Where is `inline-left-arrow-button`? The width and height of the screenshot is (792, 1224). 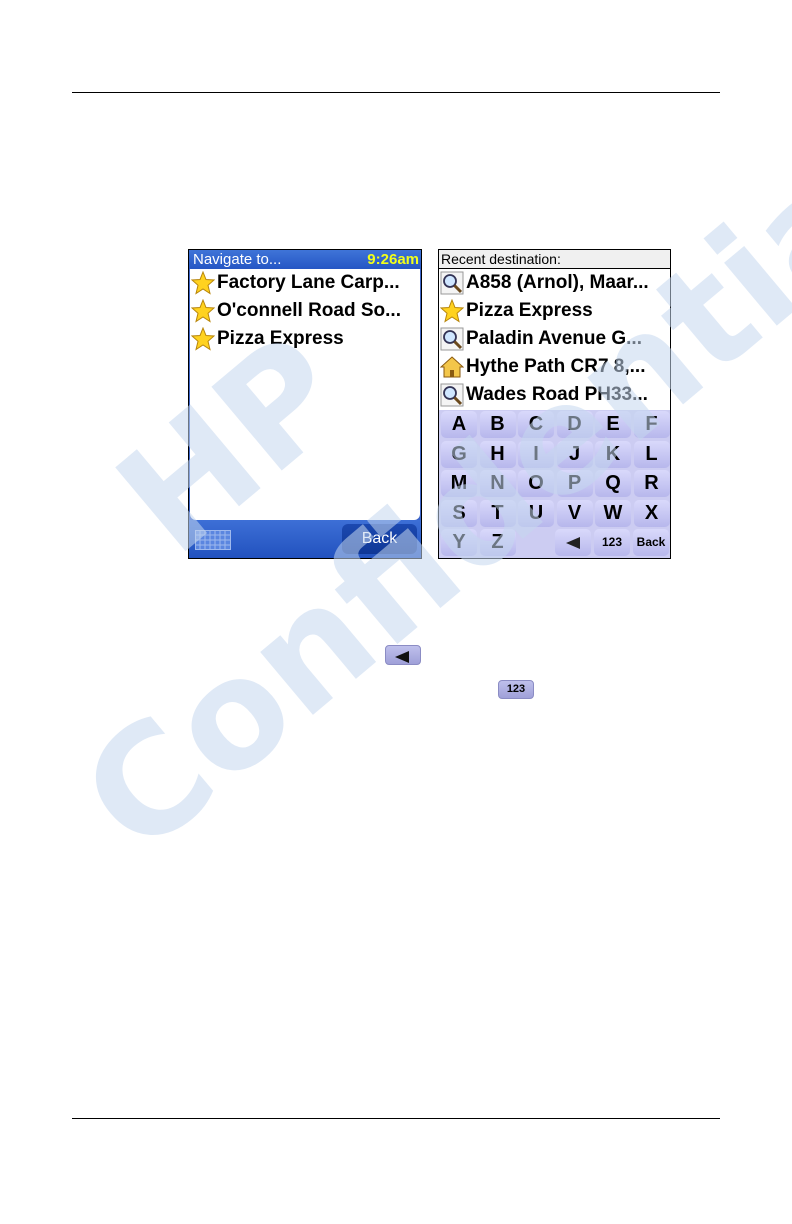
inline-left-arrow-button is located at coordinates (403, 655).